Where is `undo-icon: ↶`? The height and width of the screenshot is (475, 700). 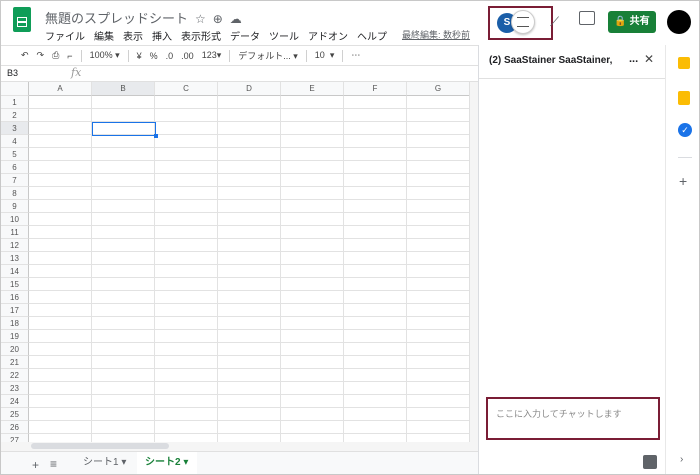 undo-icon: ↶ is located at coordinates (25, 55).